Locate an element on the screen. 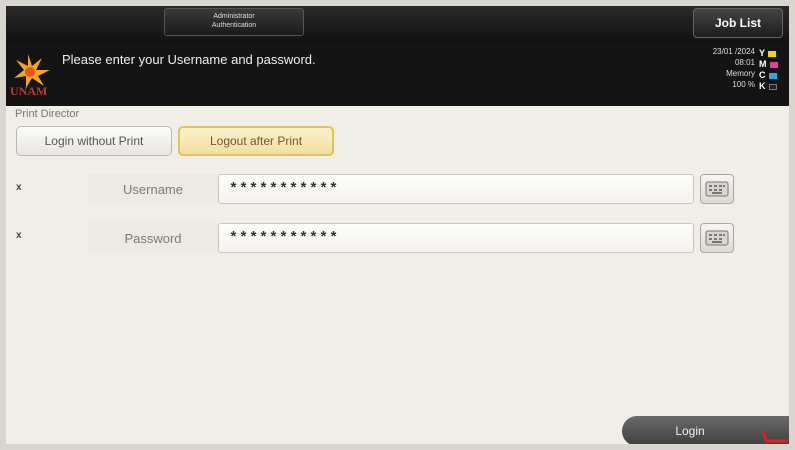 The image size is (795, 450). login-without-print-button: Login without Print is located at coordinates (94, 141).